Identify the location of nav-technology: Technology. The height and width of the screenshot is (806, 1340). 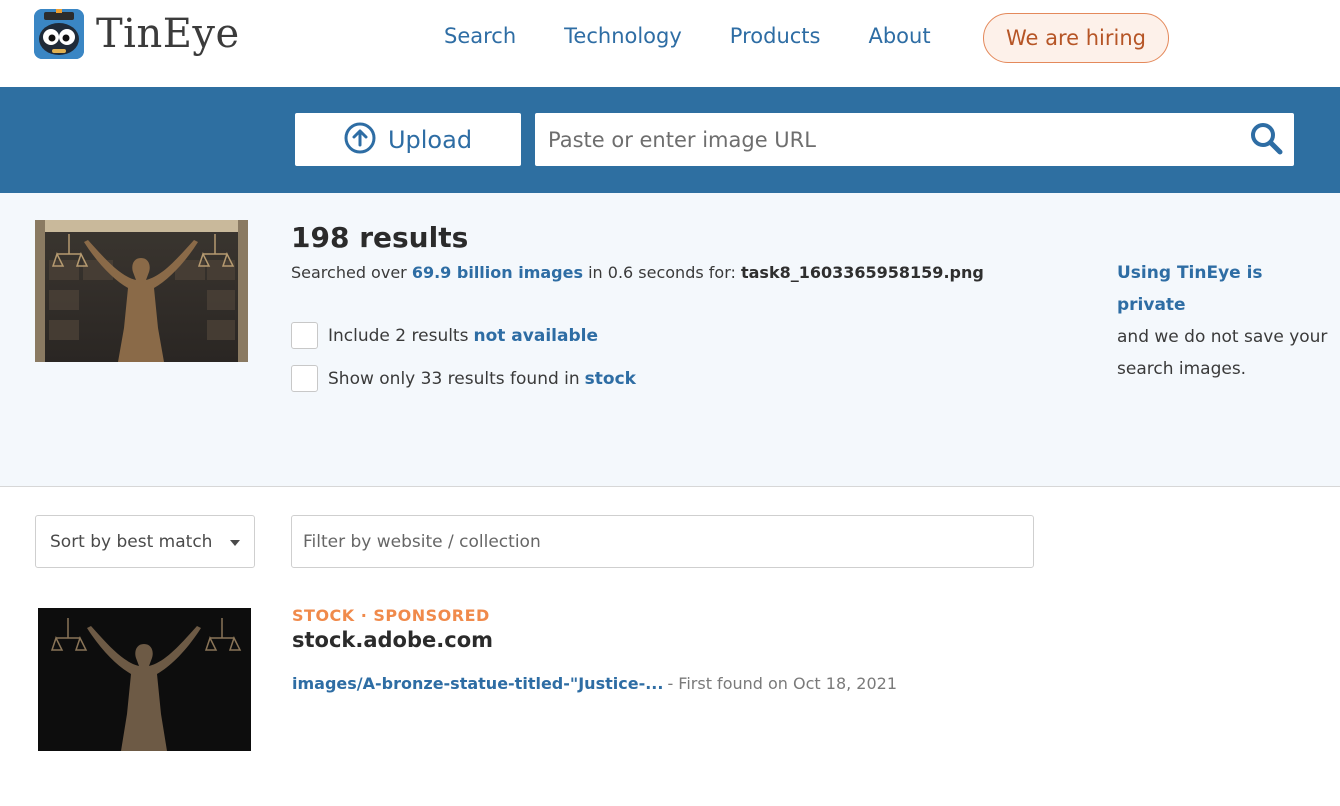
(623, 36).